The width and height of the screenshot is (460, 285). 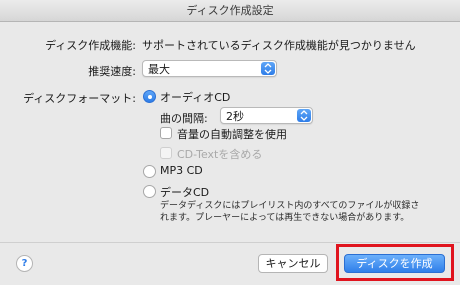 What do you see at coordinates (209, 68) in the screenshot?
I see `speed-select: 最大` at bounding box center [209, 68].